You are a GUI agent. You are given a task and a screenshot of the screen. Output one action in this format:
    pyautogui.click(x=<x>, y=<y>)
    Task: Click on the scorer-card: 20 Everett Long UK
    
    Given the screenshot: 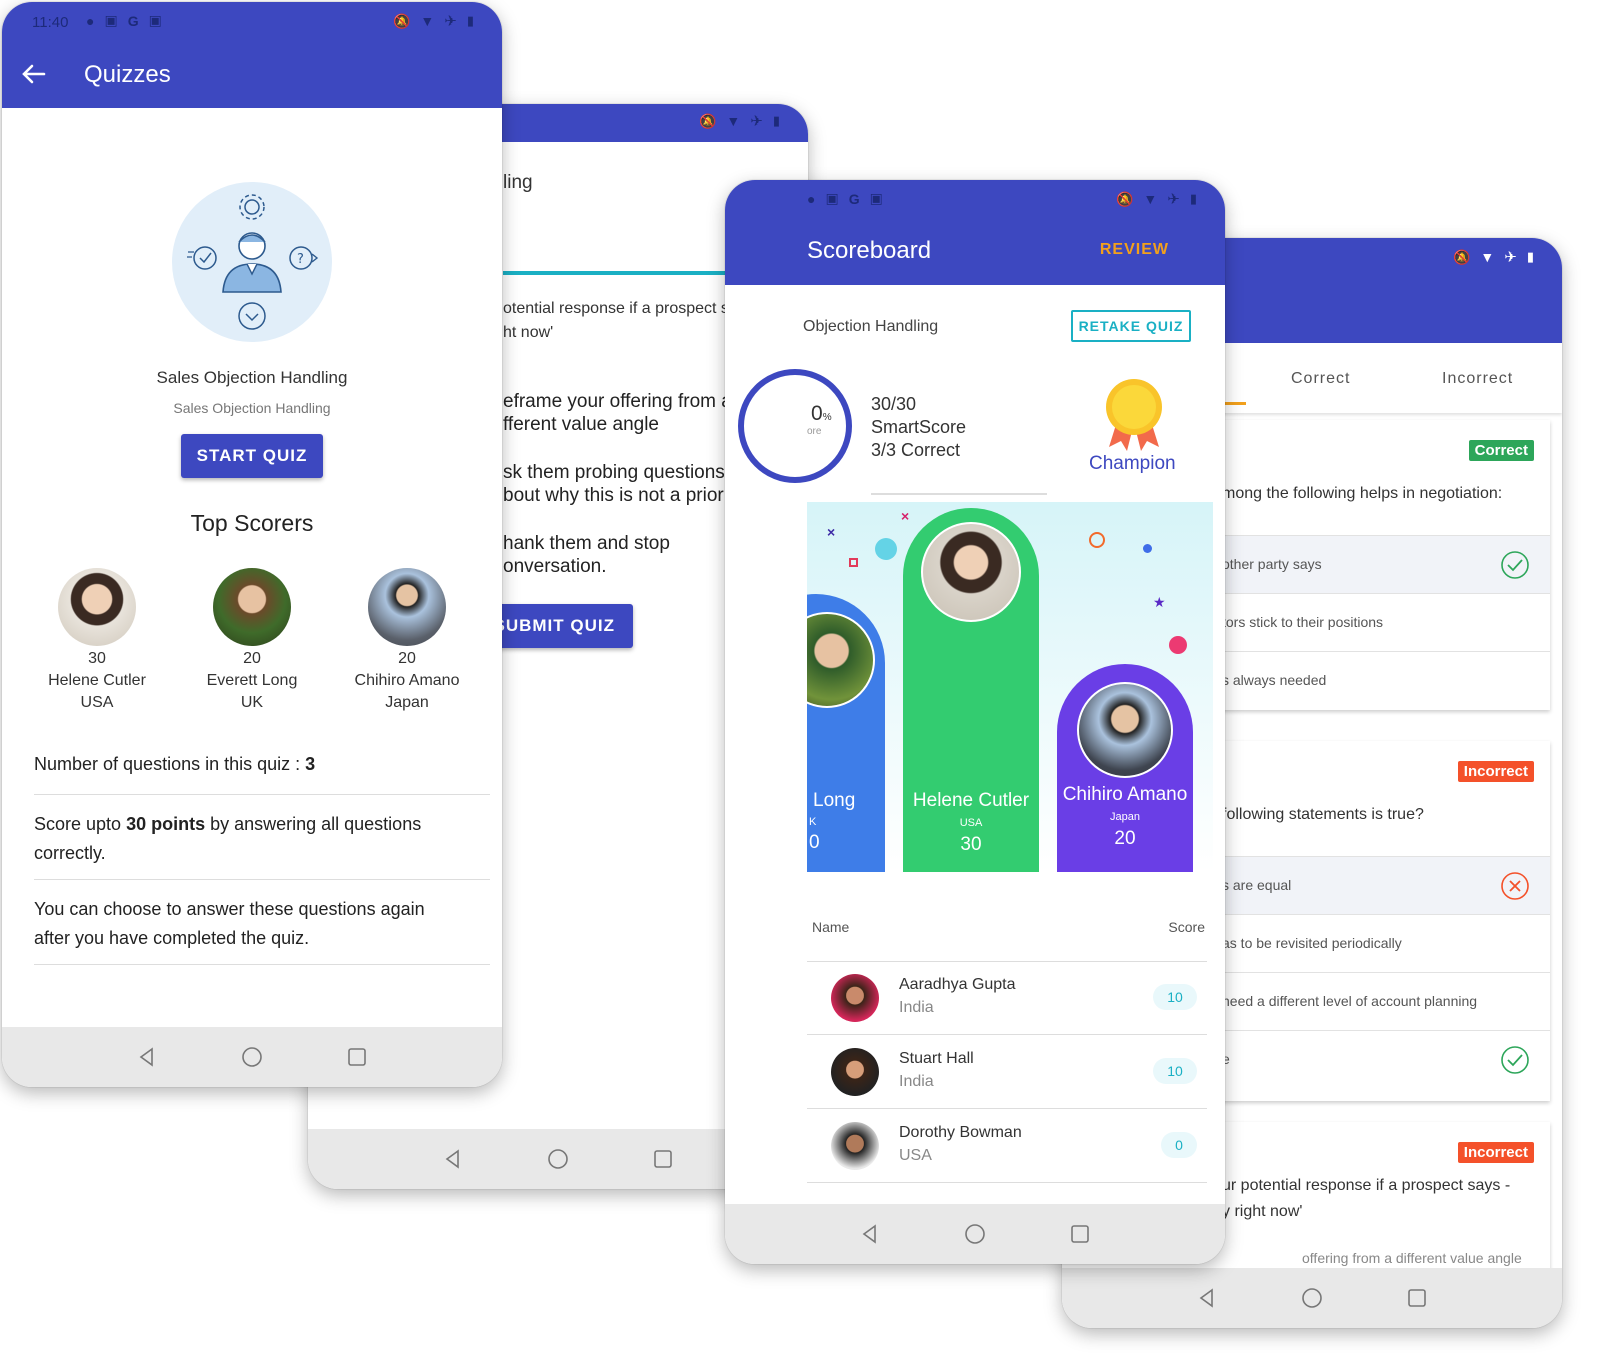 What is the action you would take?
    pyautogui.click(x=252, y=640)
    